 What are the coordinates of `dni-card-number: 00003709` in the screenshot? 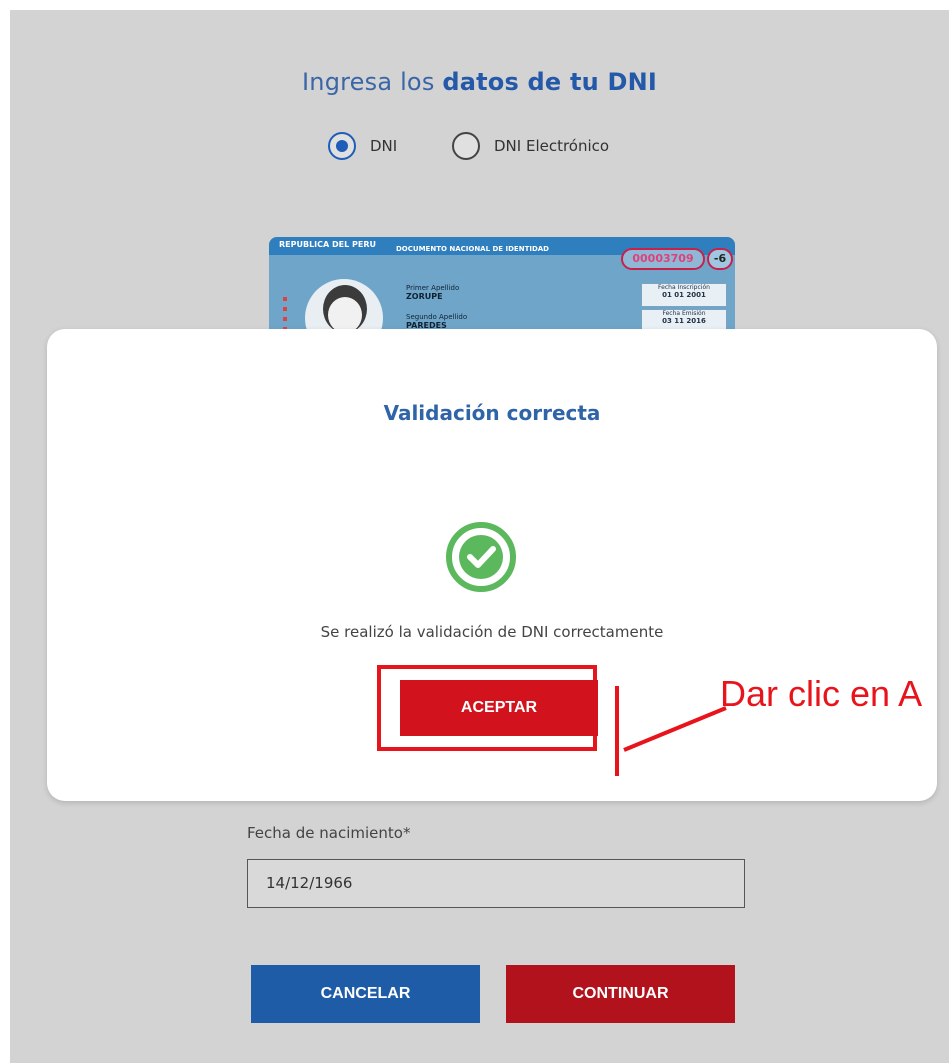 It's located at (663, 259).